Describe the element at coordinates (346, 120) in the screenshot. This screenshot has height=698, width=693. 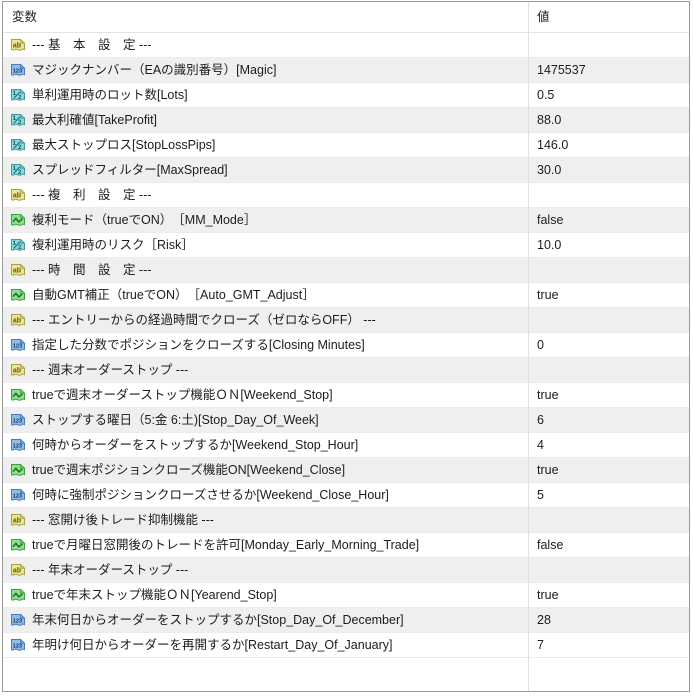
I see `table-row: 12 最大利確値[TakeProfit] 88.0` at that location.